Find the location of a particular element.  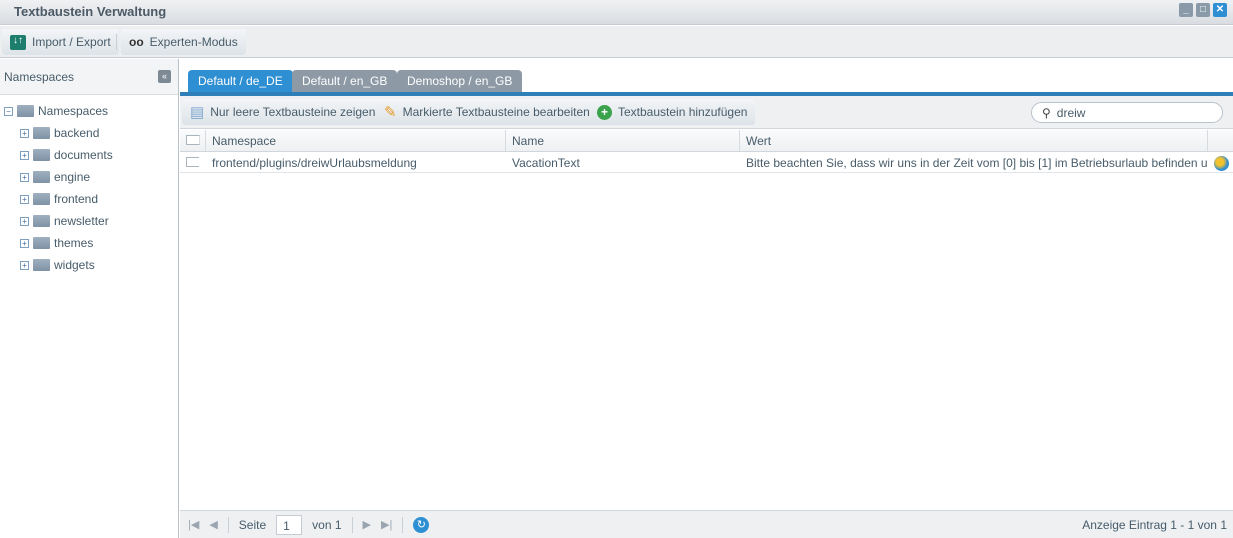

button-label: Markierte Textbausteine bearbeiten is located at coordinates (496, 112).